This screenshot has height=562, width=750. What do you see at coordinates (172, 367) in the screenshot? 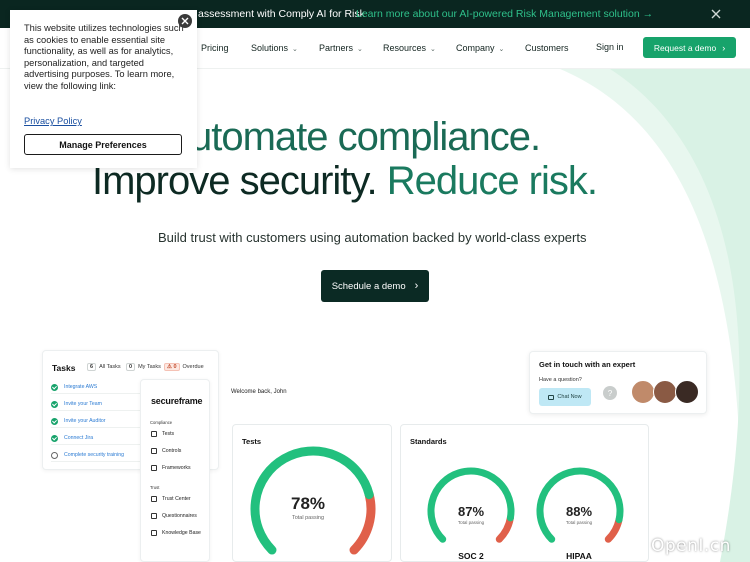
I see `filter-count: ⚠ 0` at bounding box center [172, 367].